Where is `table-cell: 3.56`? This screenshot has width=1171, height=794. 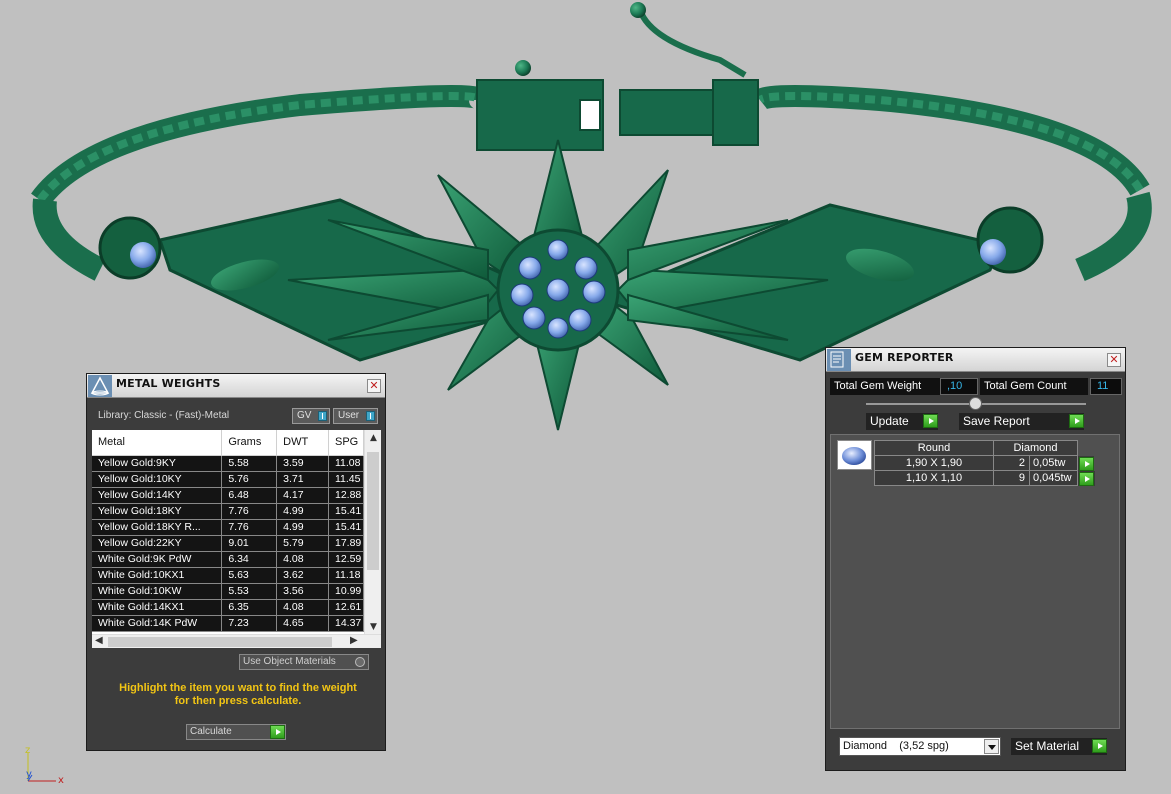 table-cell: 3.56 is located at coordinates (302, 591).